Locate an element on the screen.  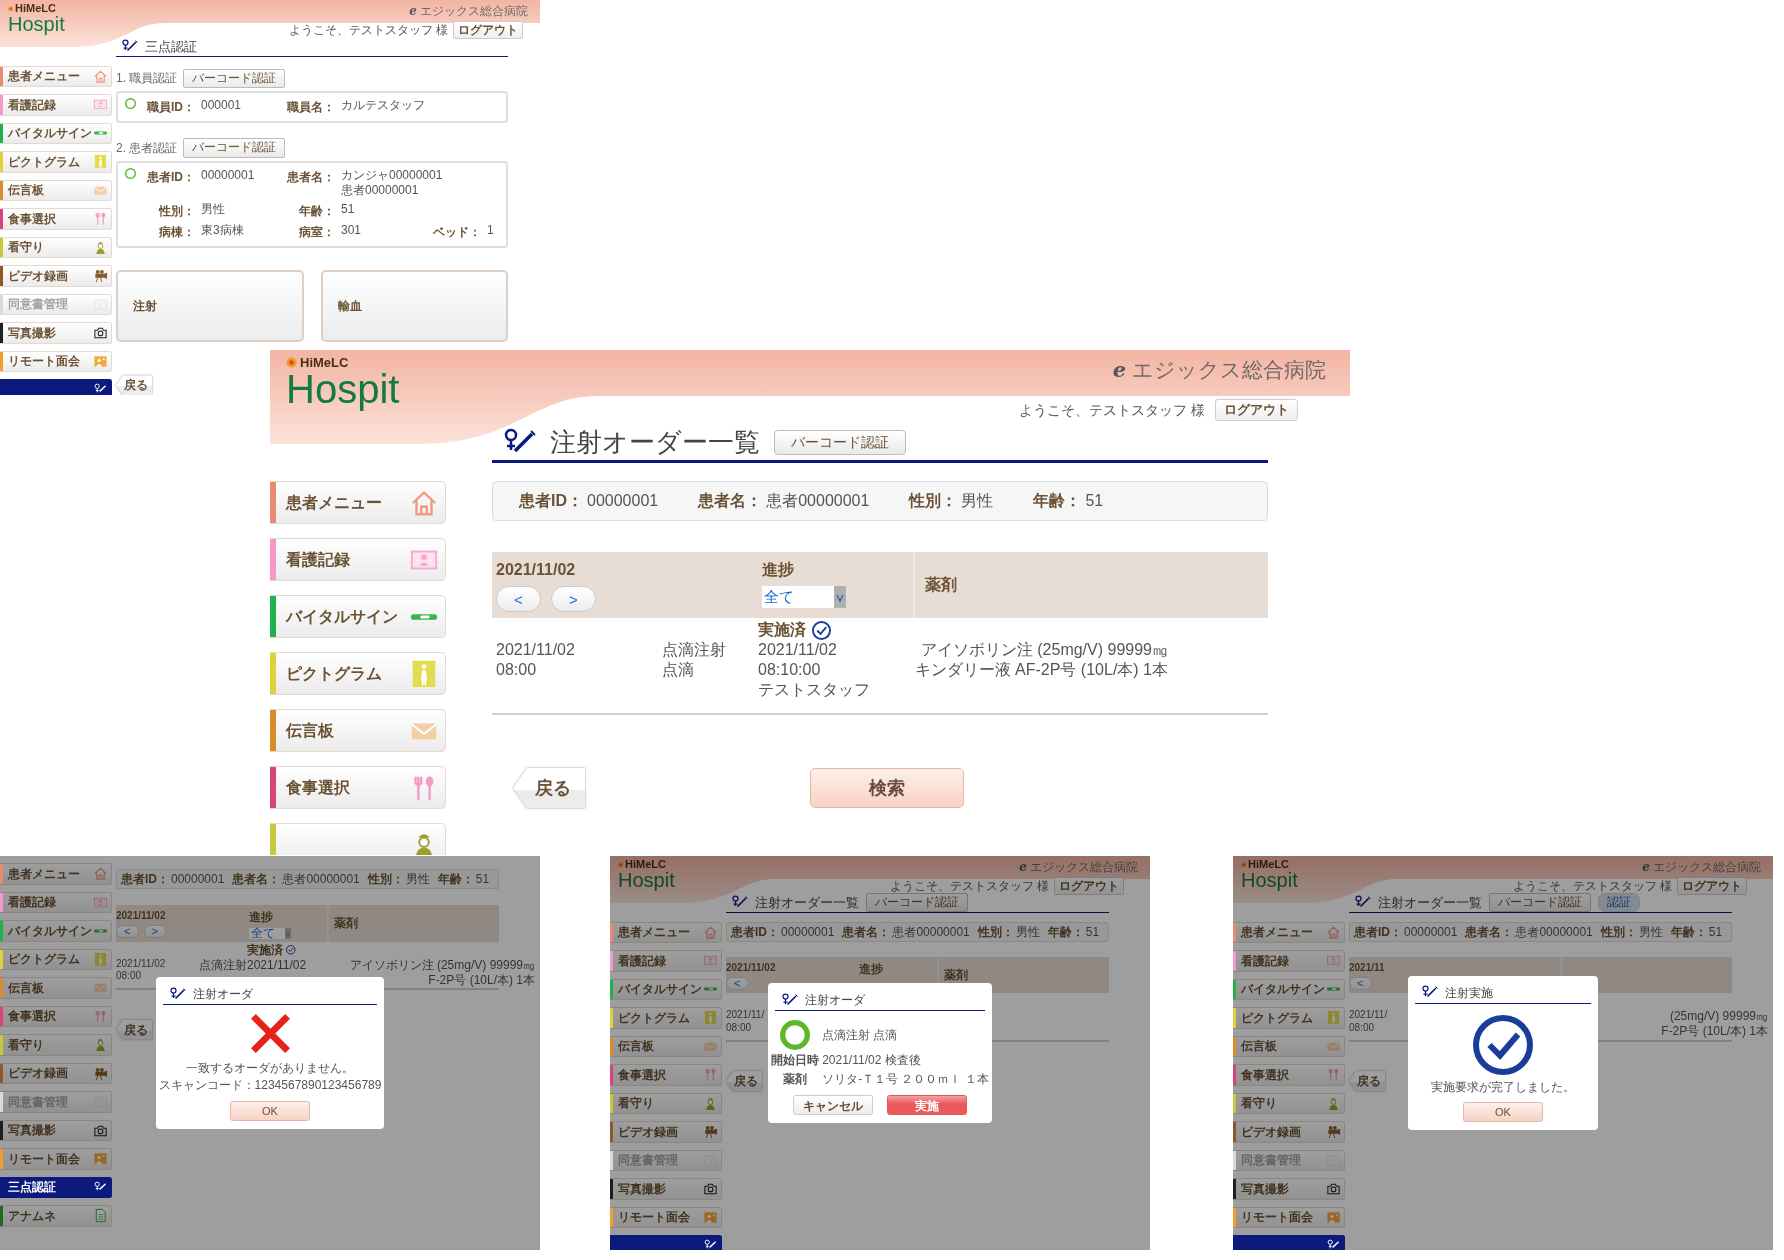
section-label: 2. 患者認証 is located at coordinates (147, 148).